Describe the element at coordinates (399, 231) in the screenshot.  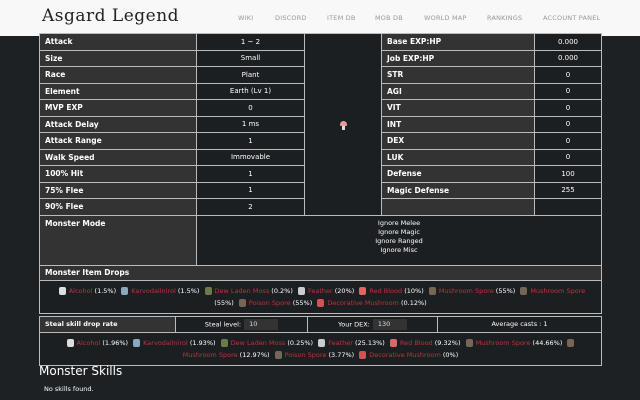
I see `mode-value: Ignore Magic` at that location.